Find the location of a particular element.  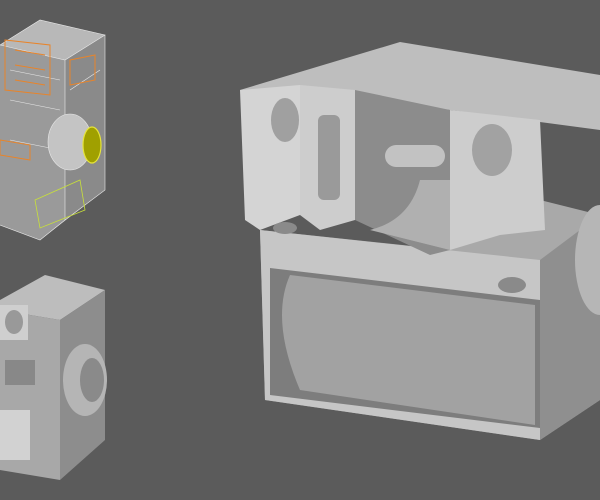

bolt-hole-right is located at coordinates (512, 285).